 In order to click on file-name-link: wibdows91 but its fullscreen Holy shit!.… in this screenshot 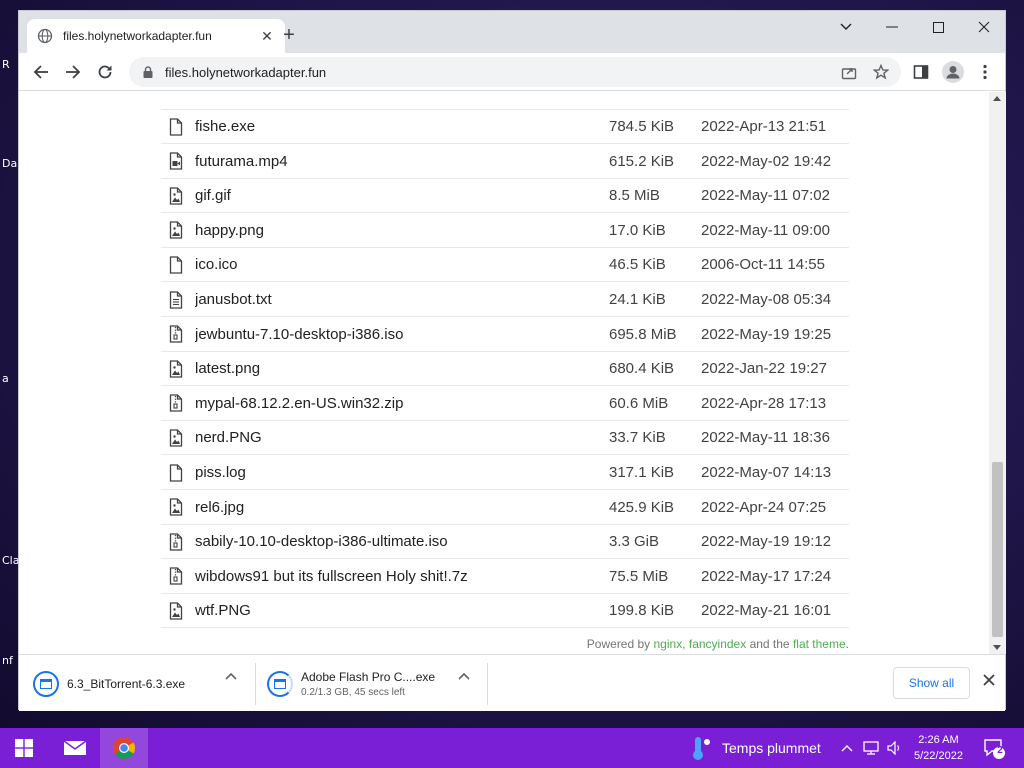, I will do `click(402, 576)`.